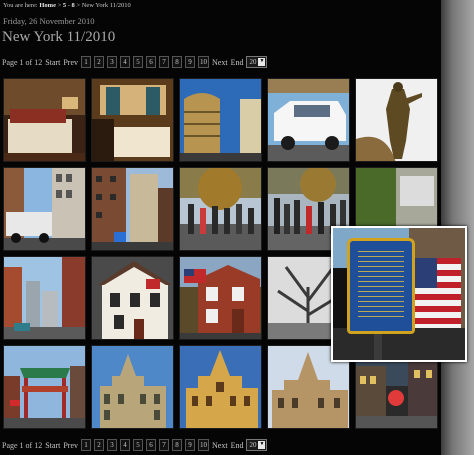 The width and height of the screenshot is (474, 455). What do you see at coordinates (220, 298) in the screenshot?
I see `thumbnail-brick-house-flag` at bounding box center [220, 298].